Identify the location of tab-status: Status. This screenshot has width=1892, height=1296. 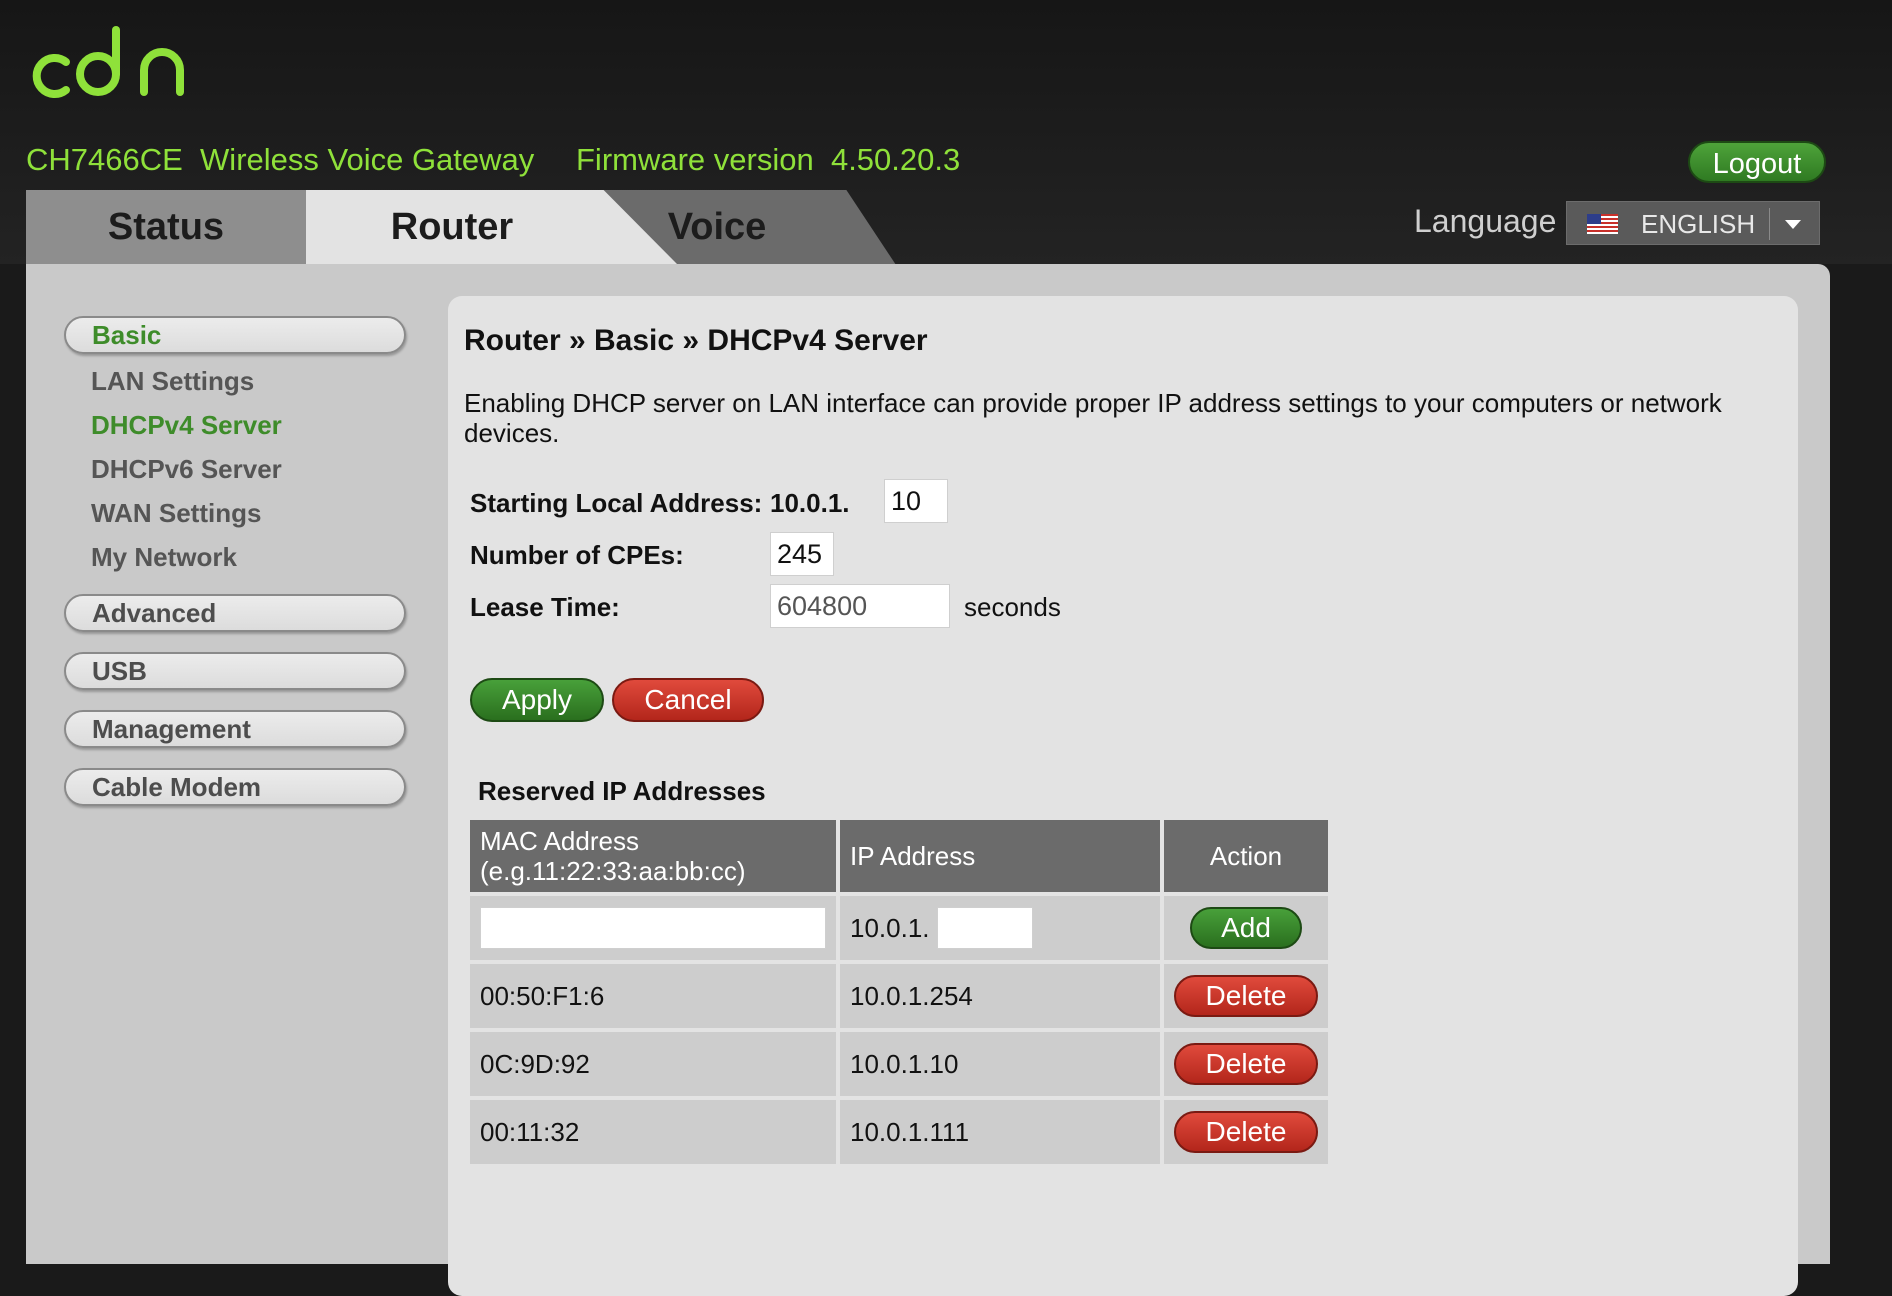
(166, 227).